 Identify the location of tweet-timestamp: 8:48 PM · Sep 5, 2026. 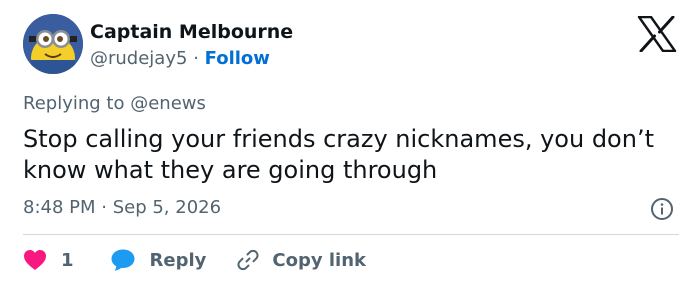
(122, 207).